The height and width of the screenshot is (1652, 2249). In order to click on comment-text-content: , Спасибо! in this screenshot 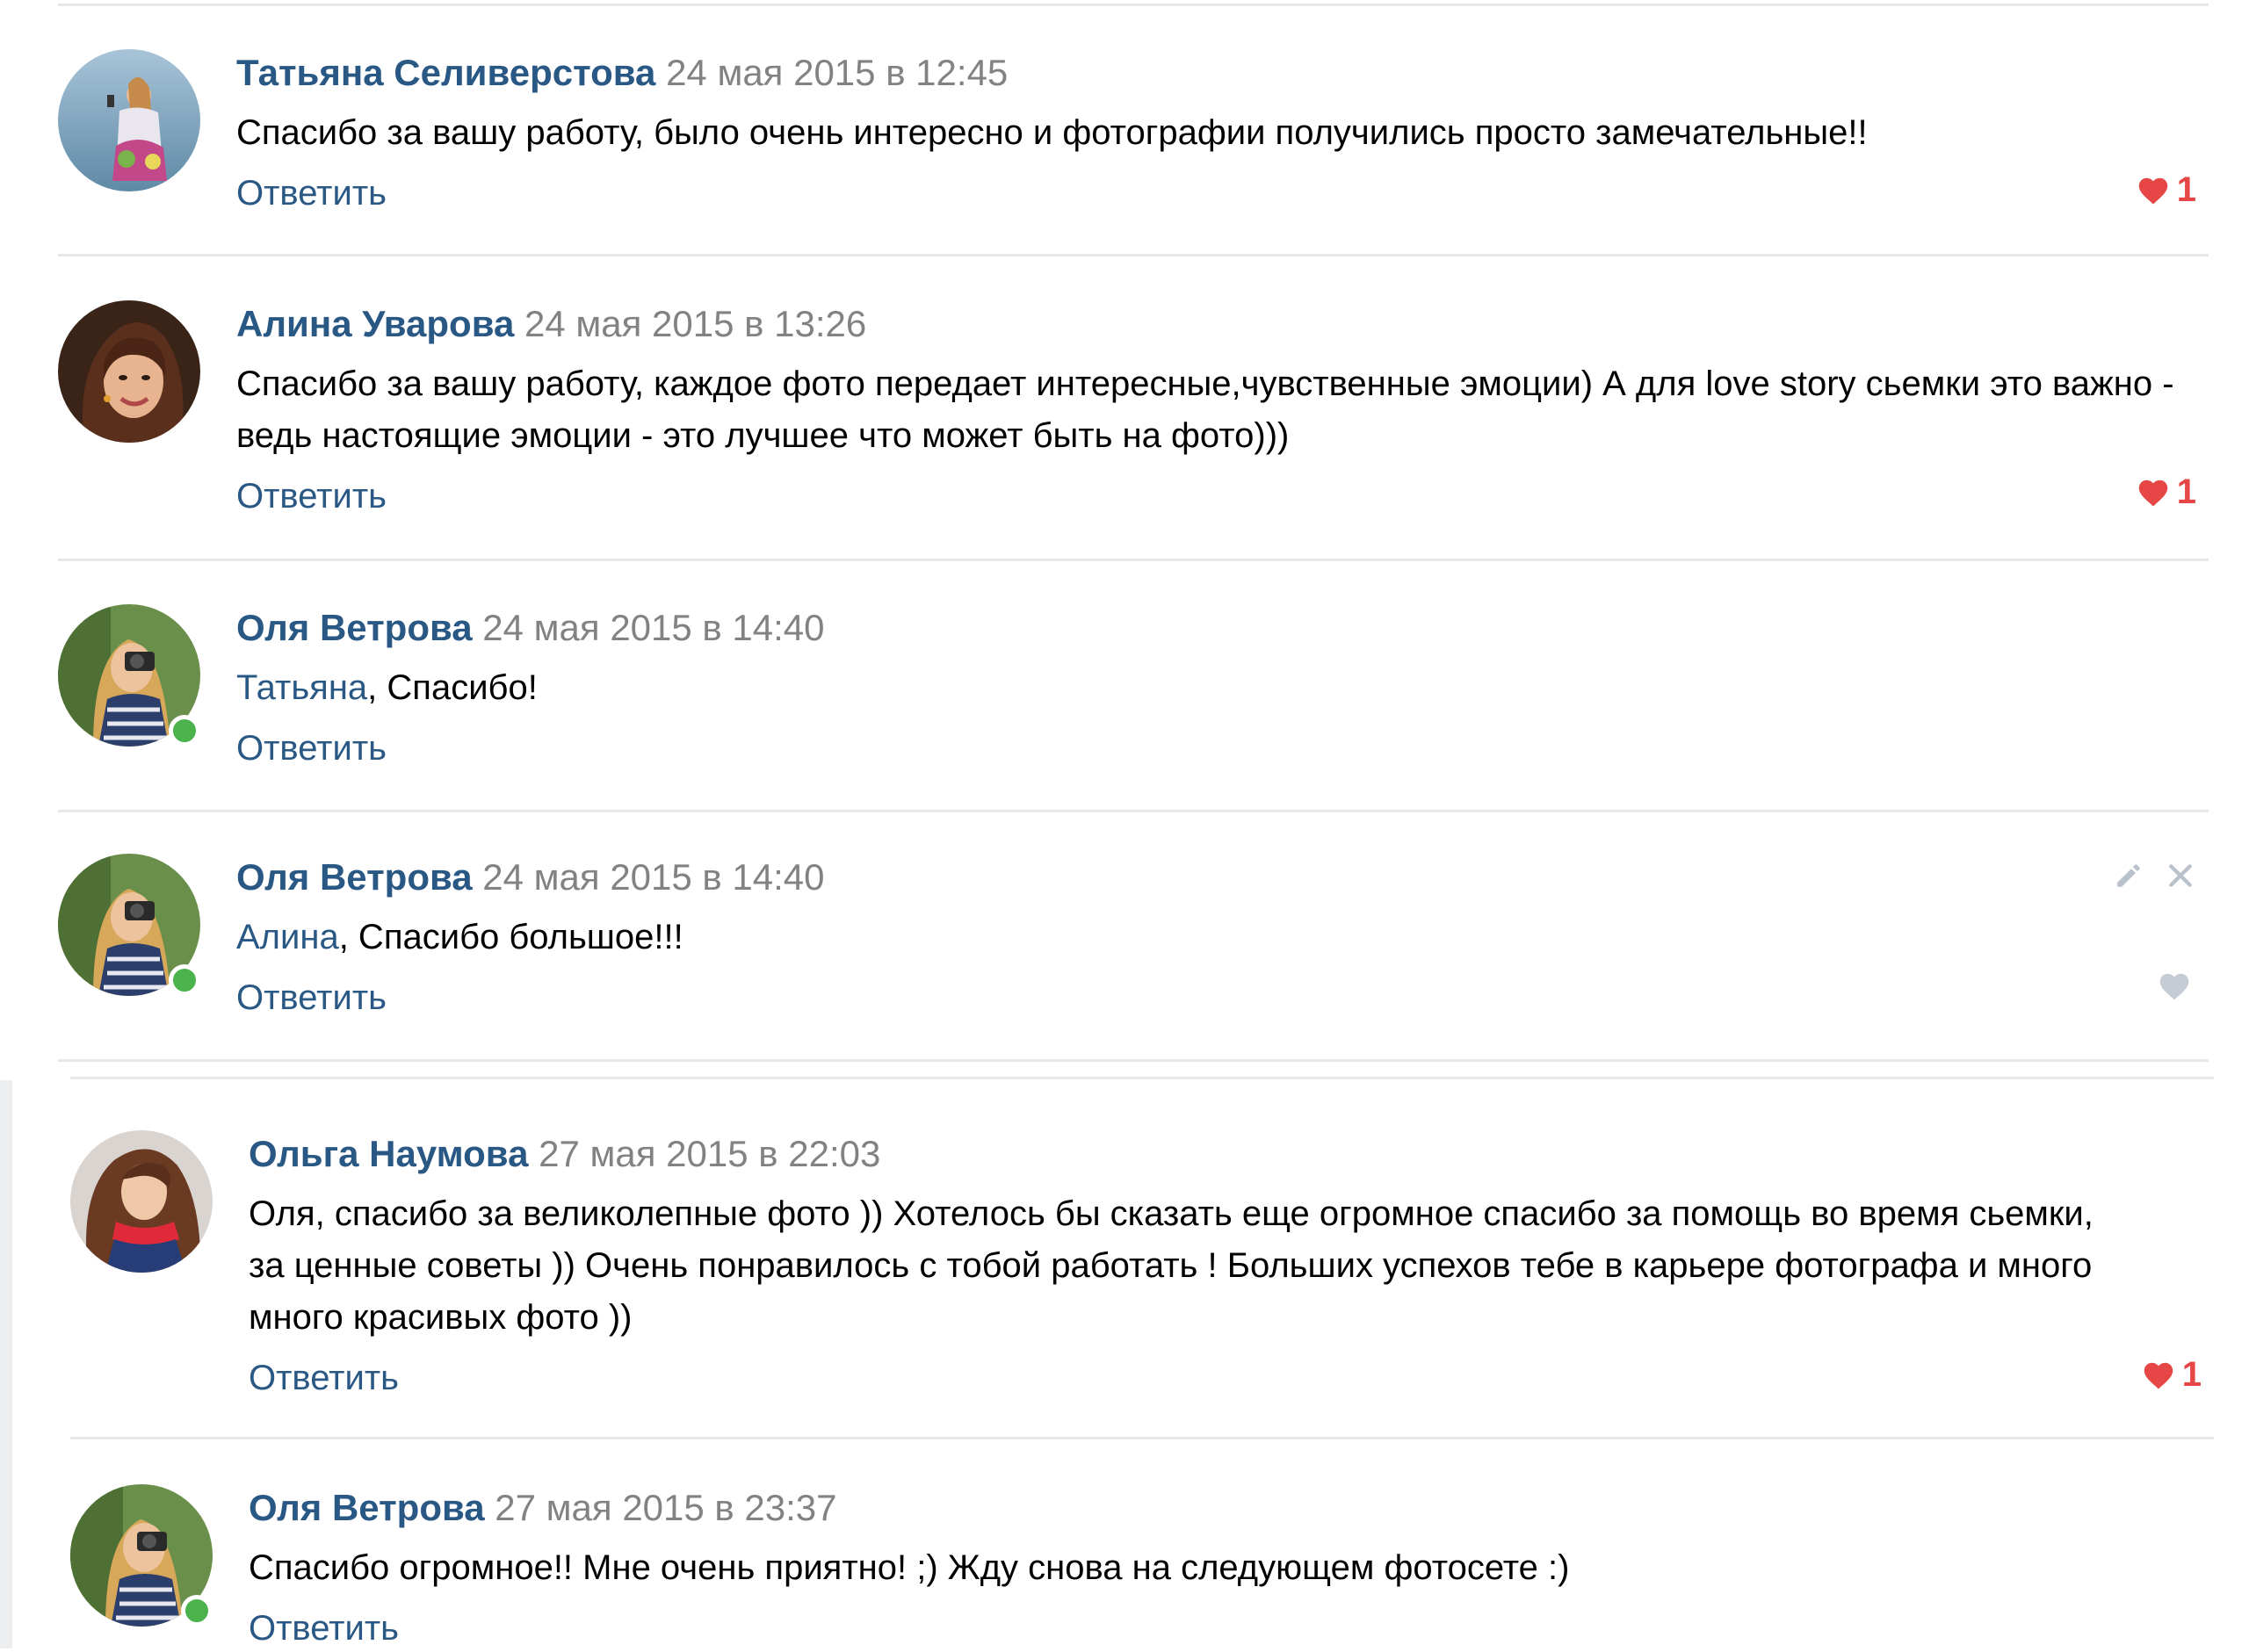, I will do `click(452, 687)`.